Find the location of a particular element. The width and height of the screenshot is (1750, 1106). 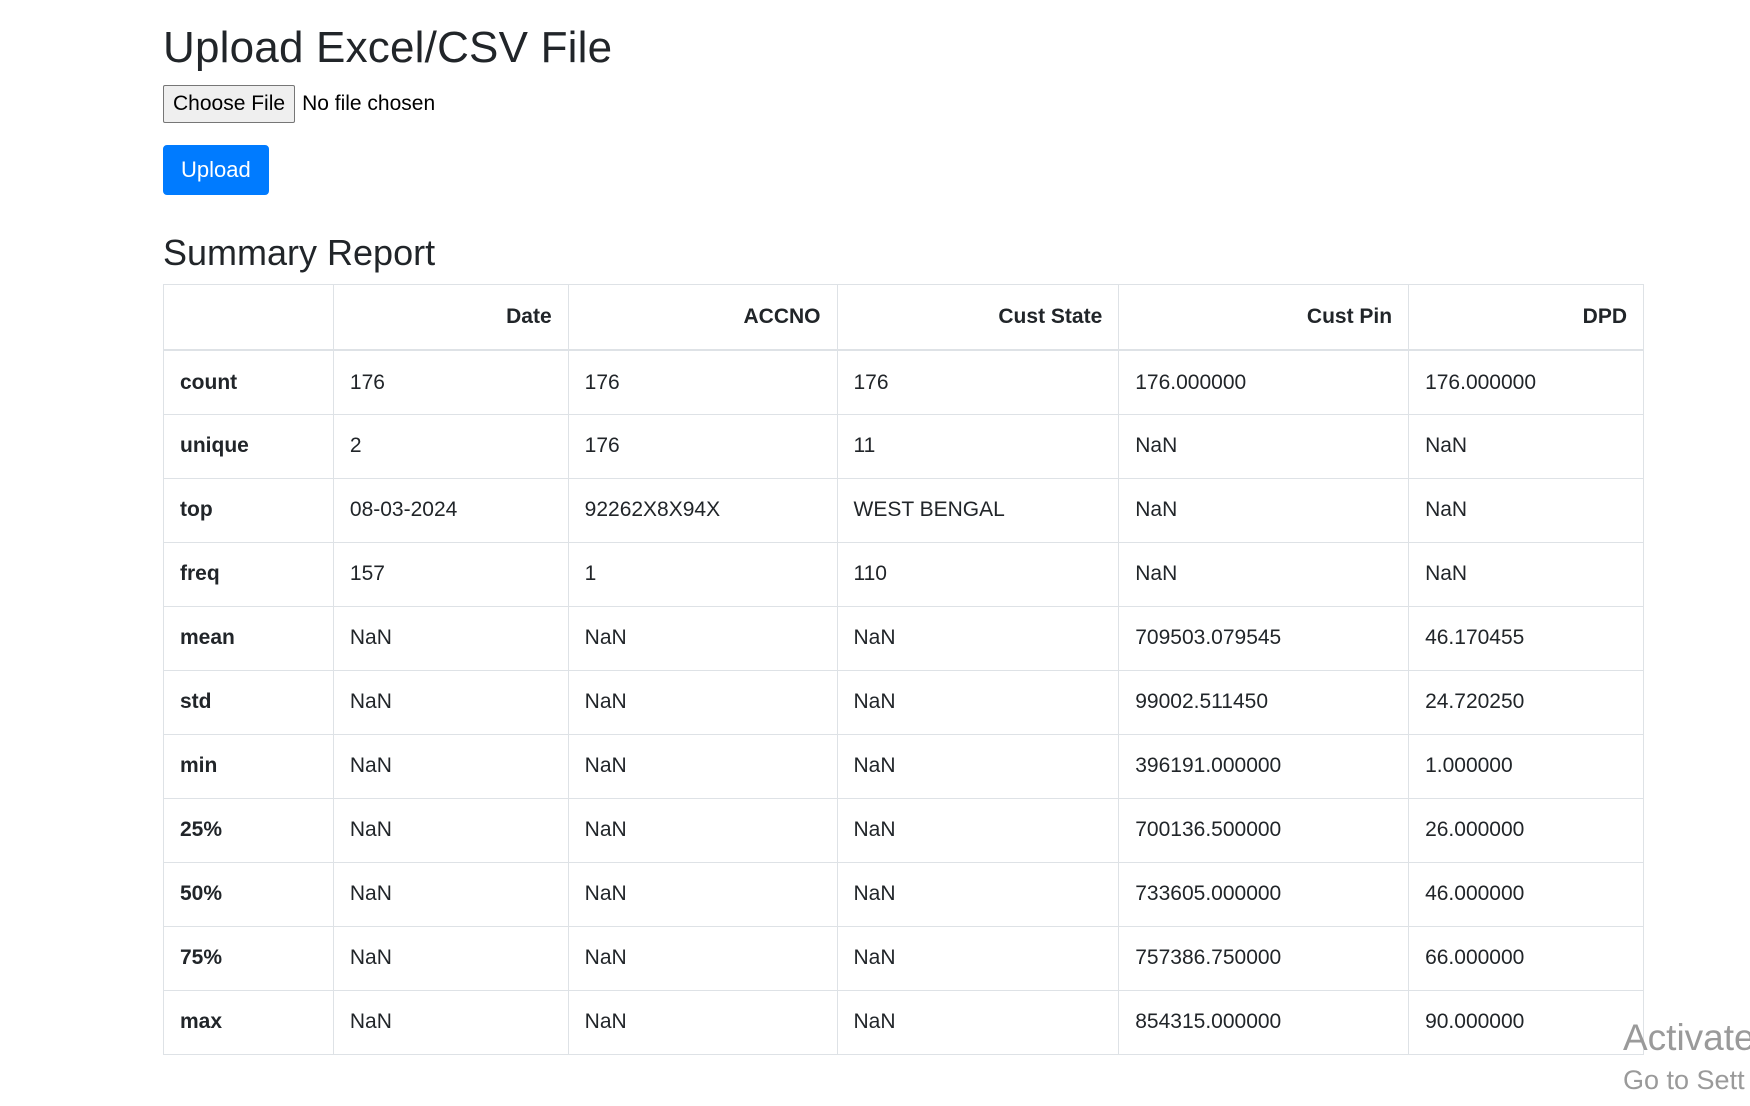

table-cell: 709503.079545 is located at coordinates (1264, 638).